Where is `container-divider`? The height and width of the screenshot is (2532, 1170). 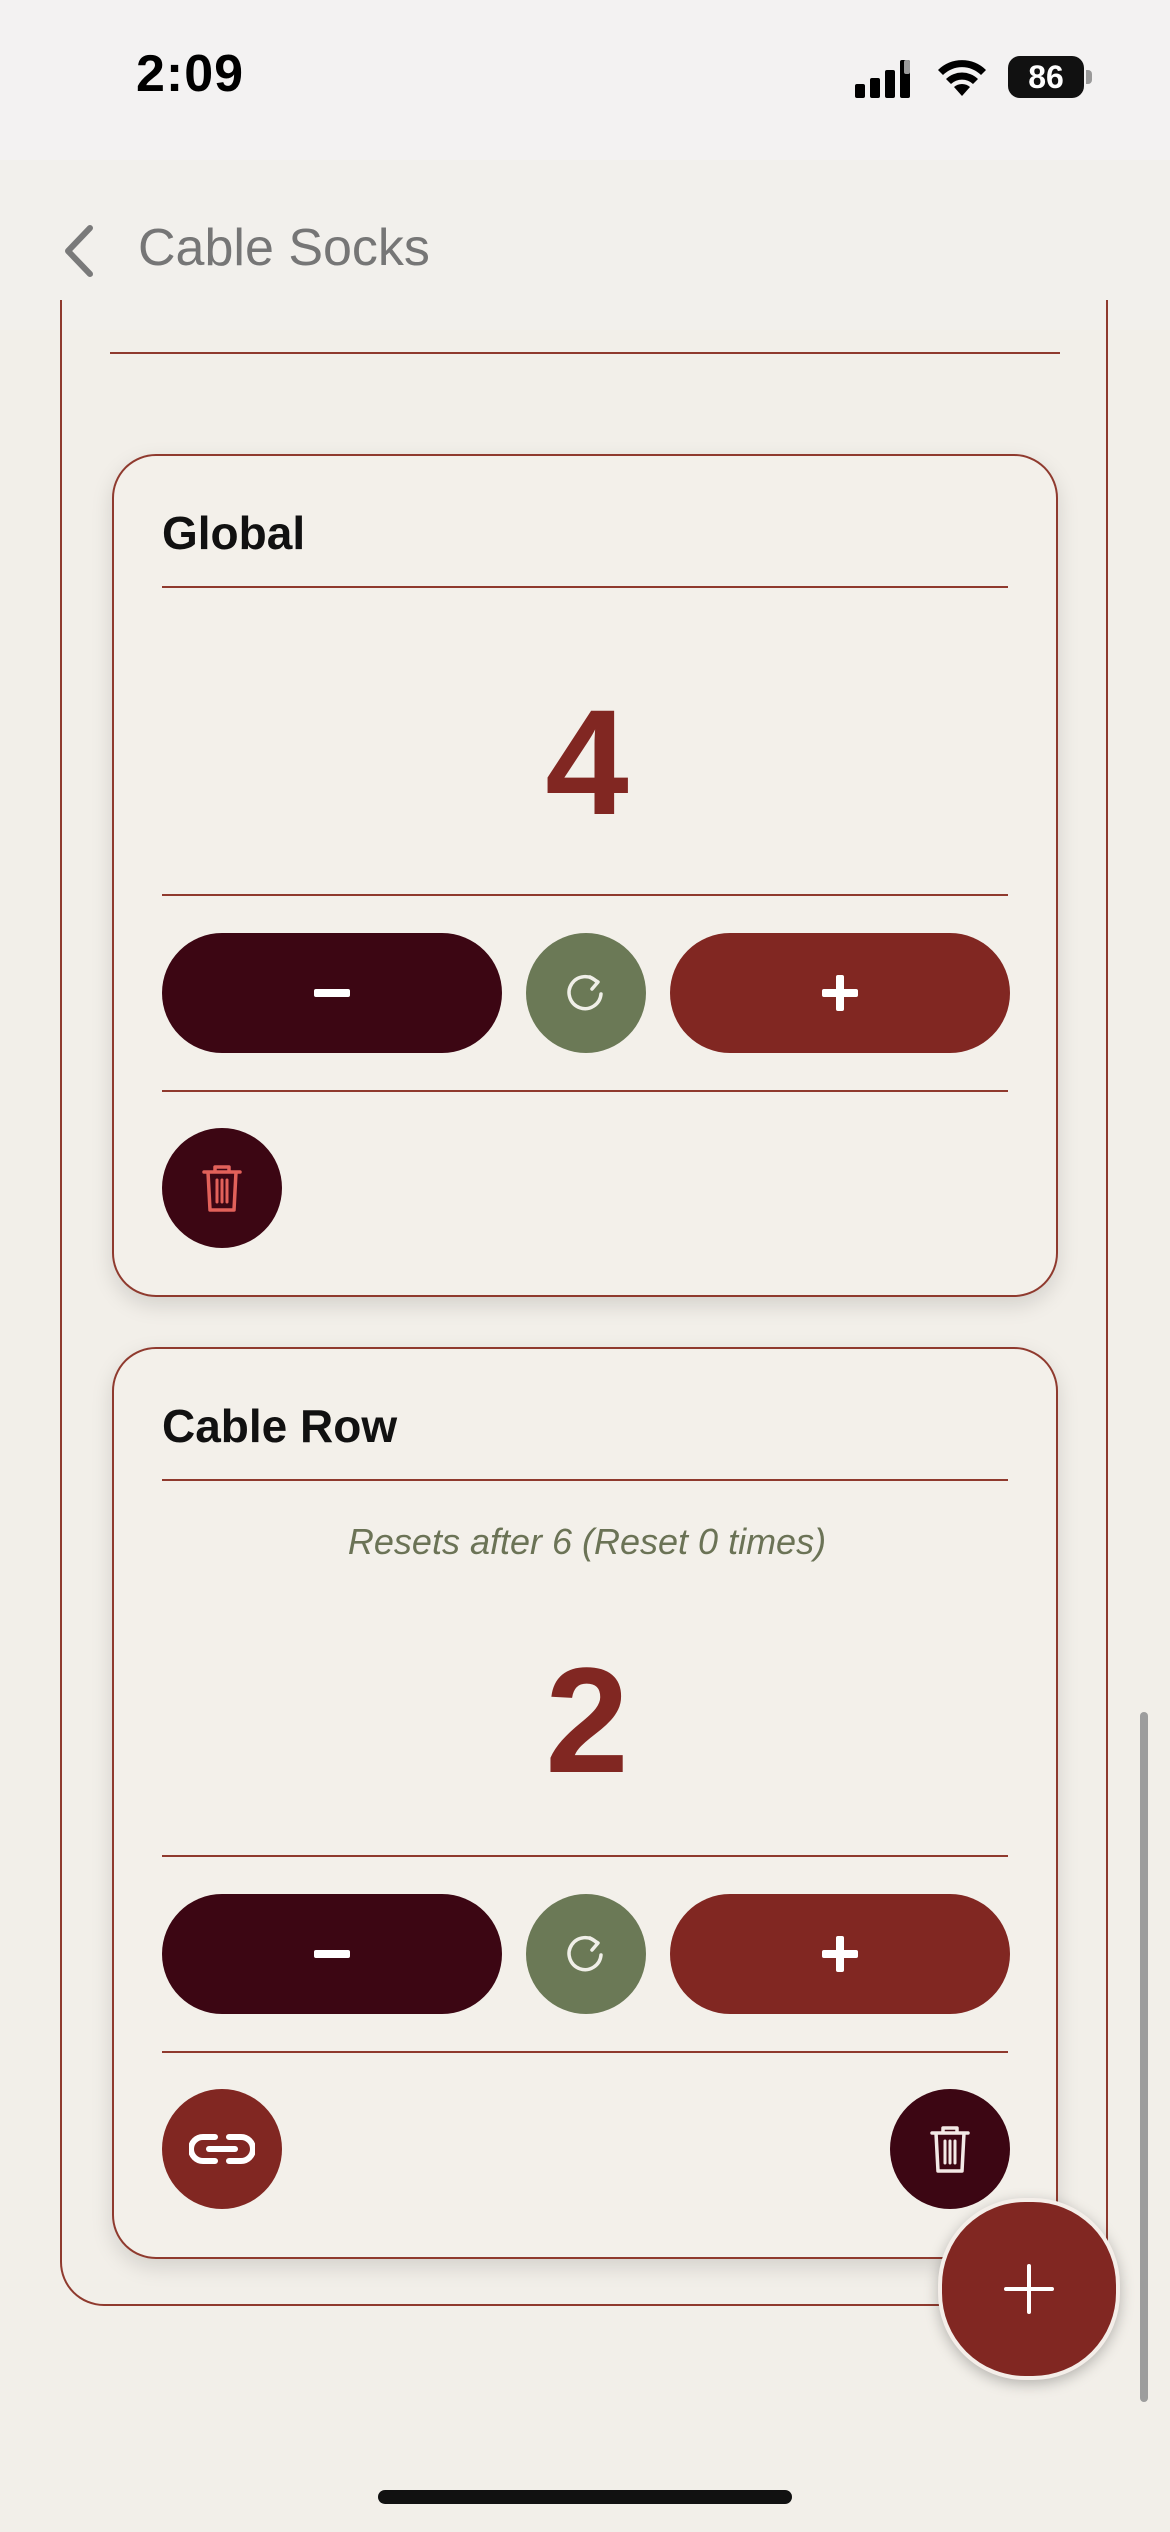
container-divider is located at coordinates (585, 353).